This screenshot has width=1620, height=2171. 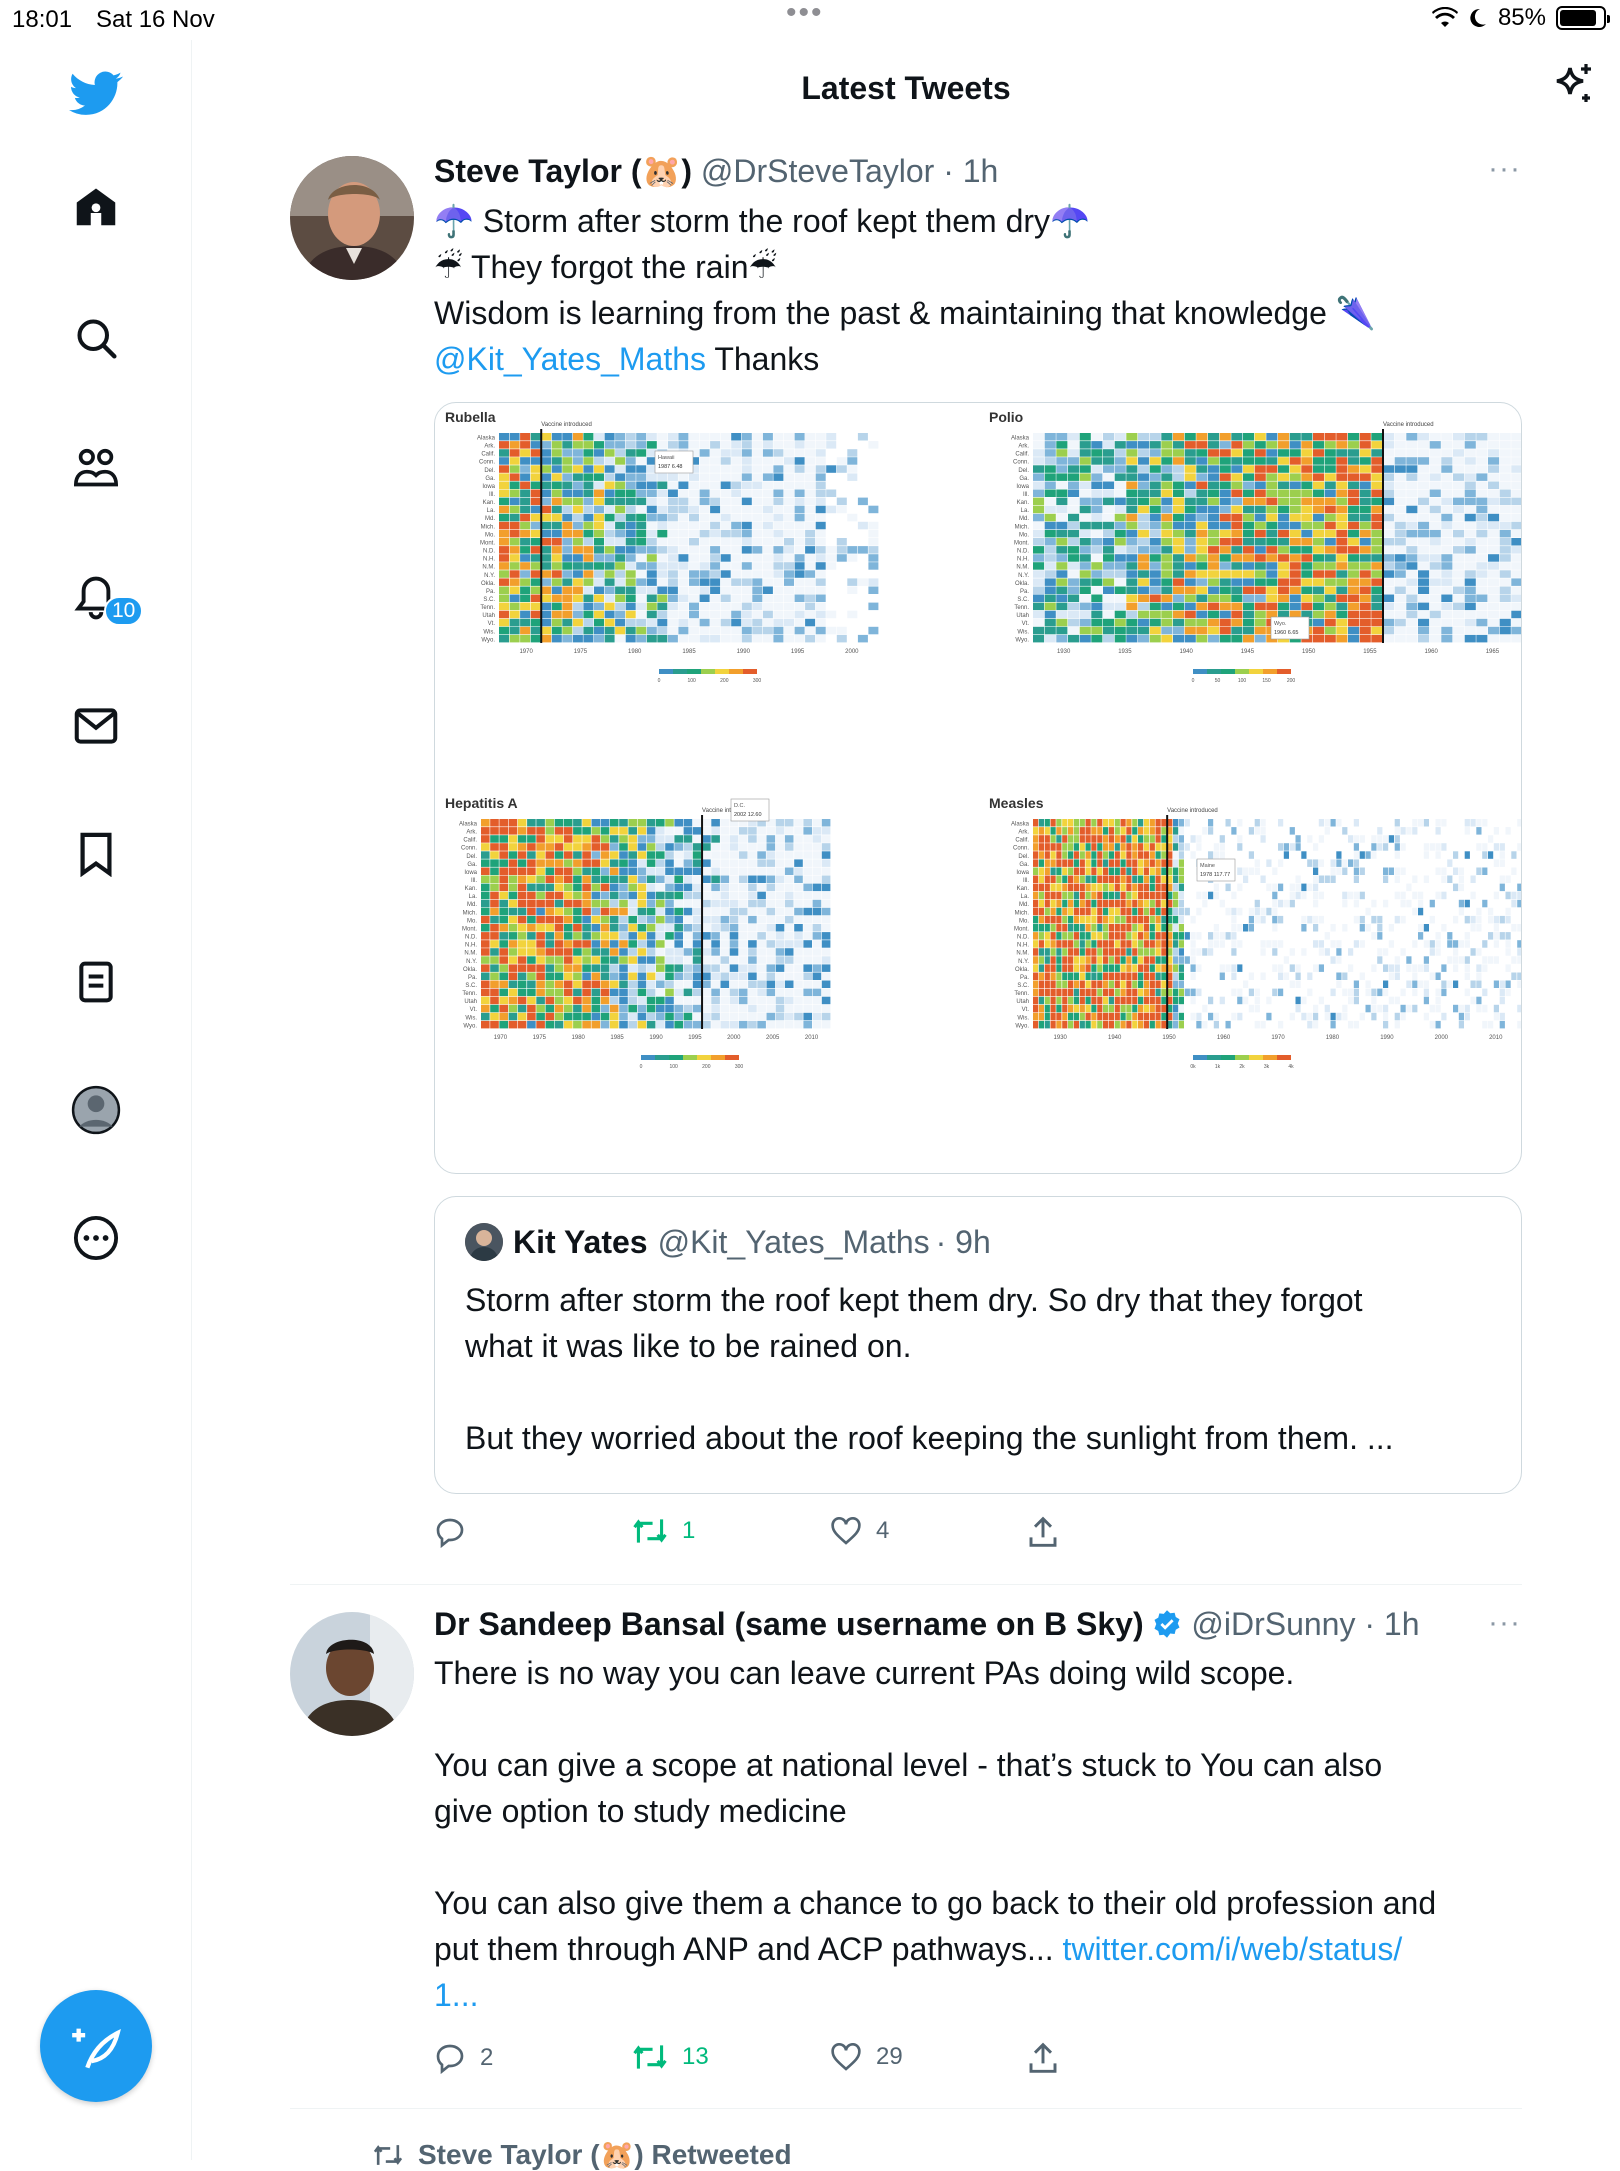 What do you see at coordinates (1233, 1949) in the screenshot?
I see `tweet-status-link: twitter.com/i/web/status/` at bounding box center [1233, 1949].